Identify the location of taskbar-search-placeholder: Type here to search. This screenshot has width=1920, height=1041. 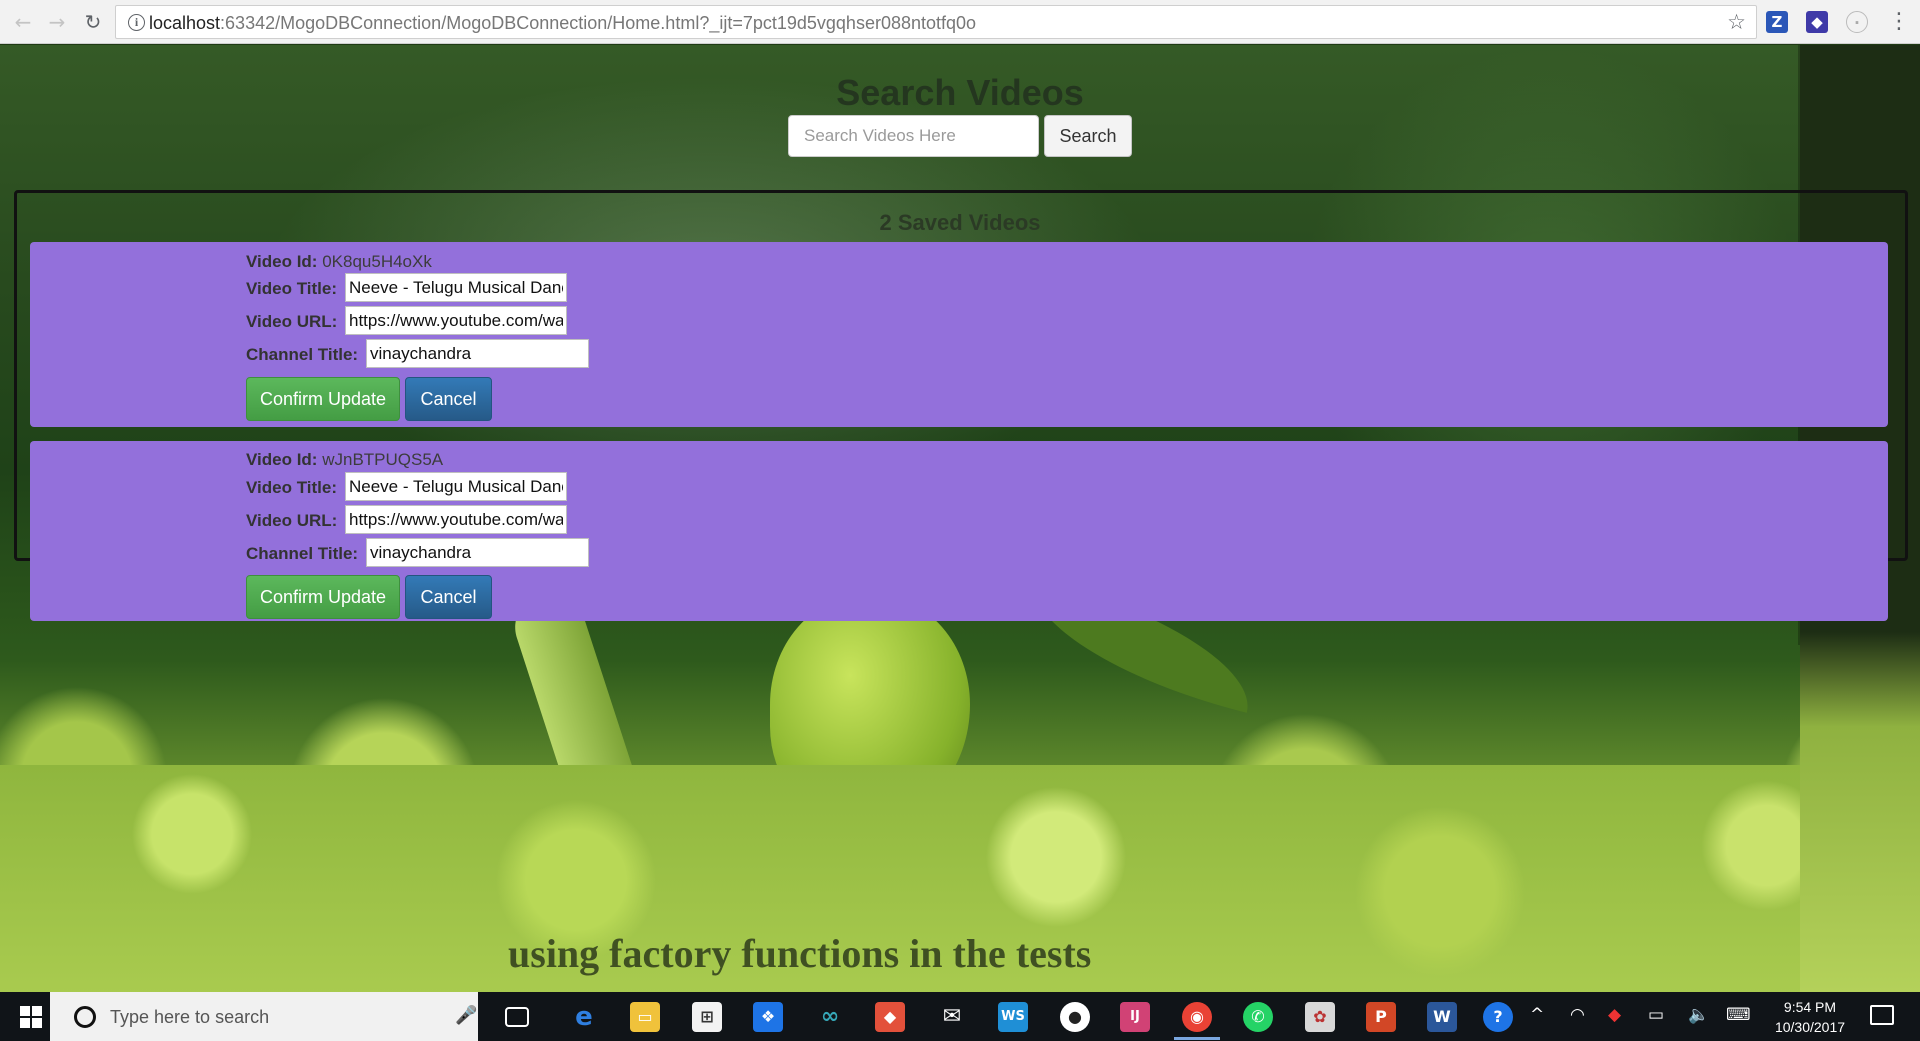
(190, 1017).